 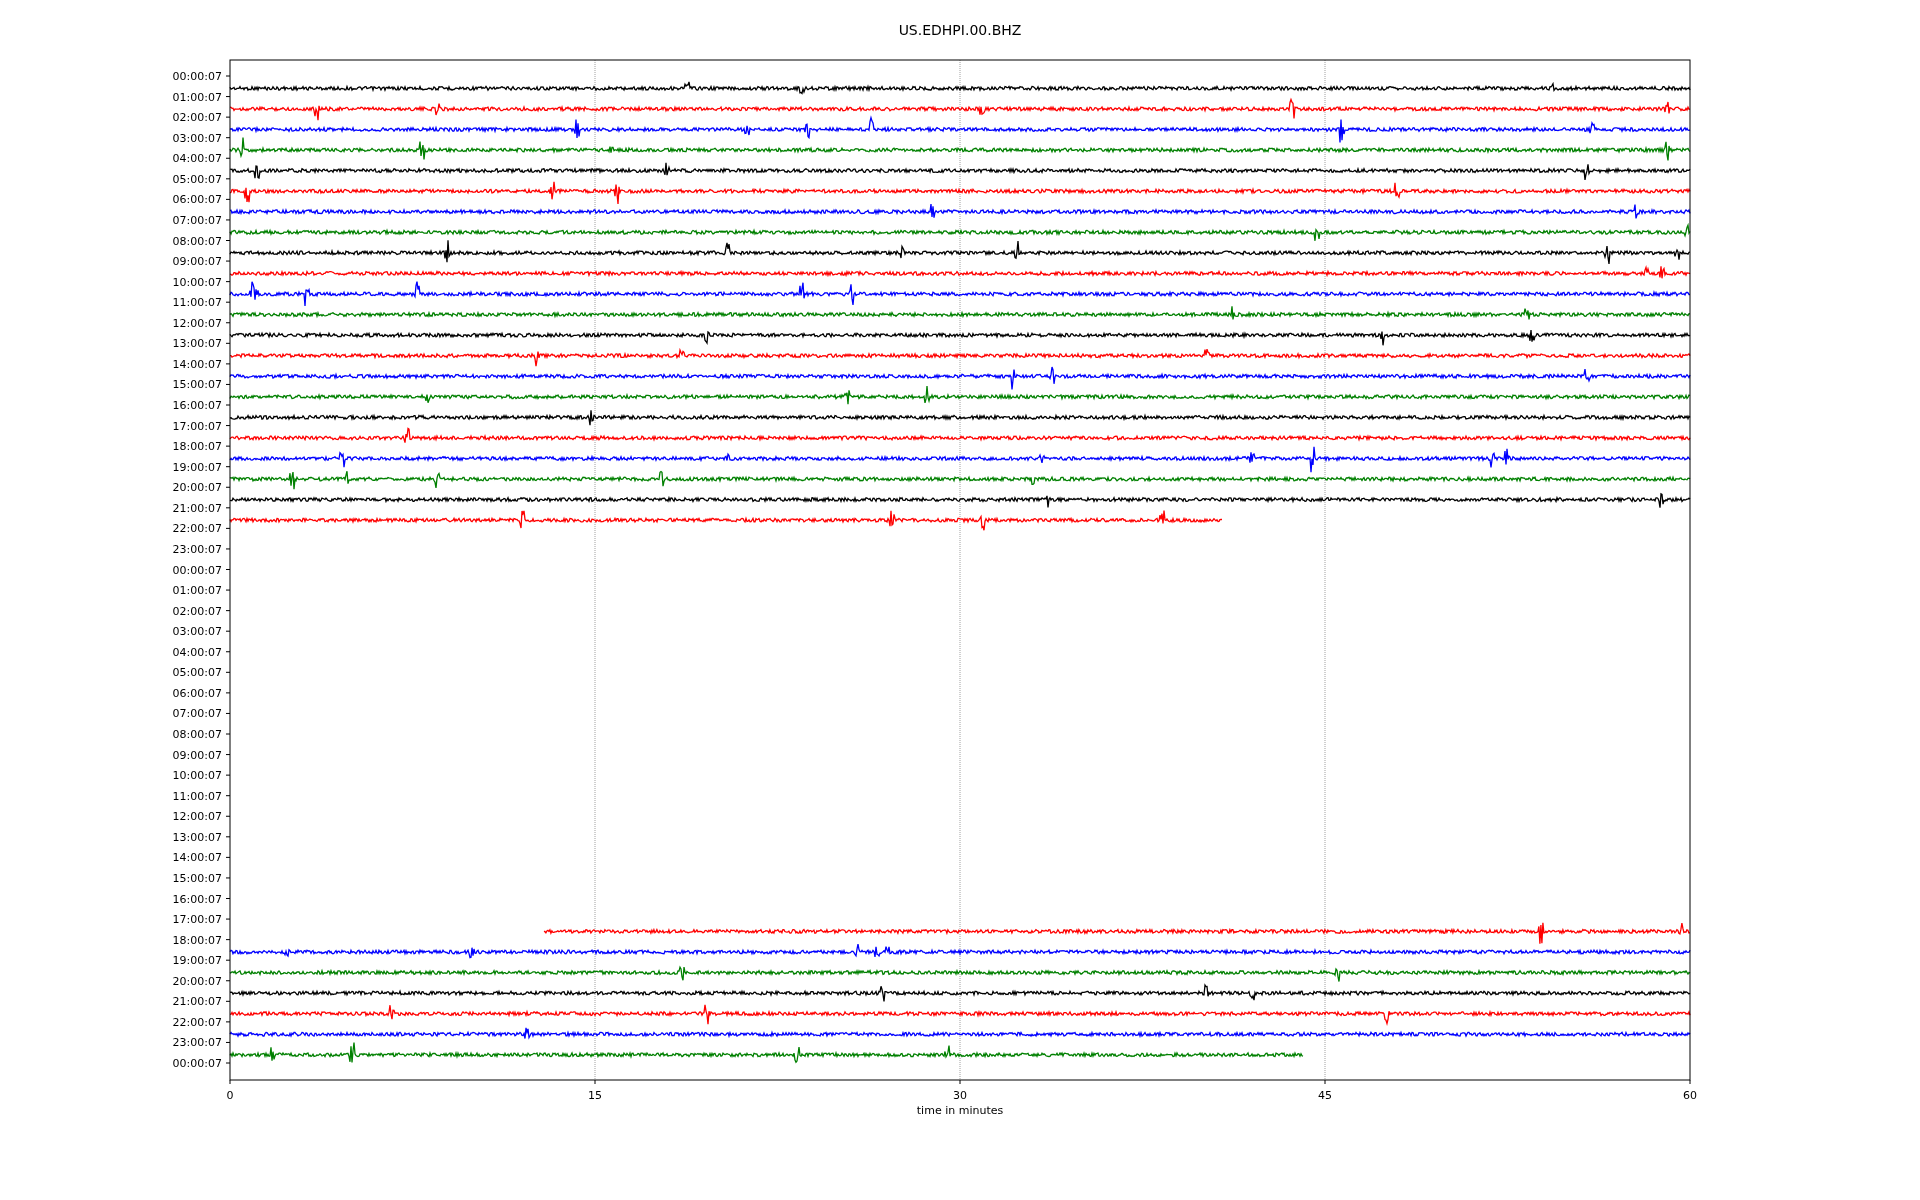 I want to click on x-axis-label: time in minutes, so click(x=960, y=1110).